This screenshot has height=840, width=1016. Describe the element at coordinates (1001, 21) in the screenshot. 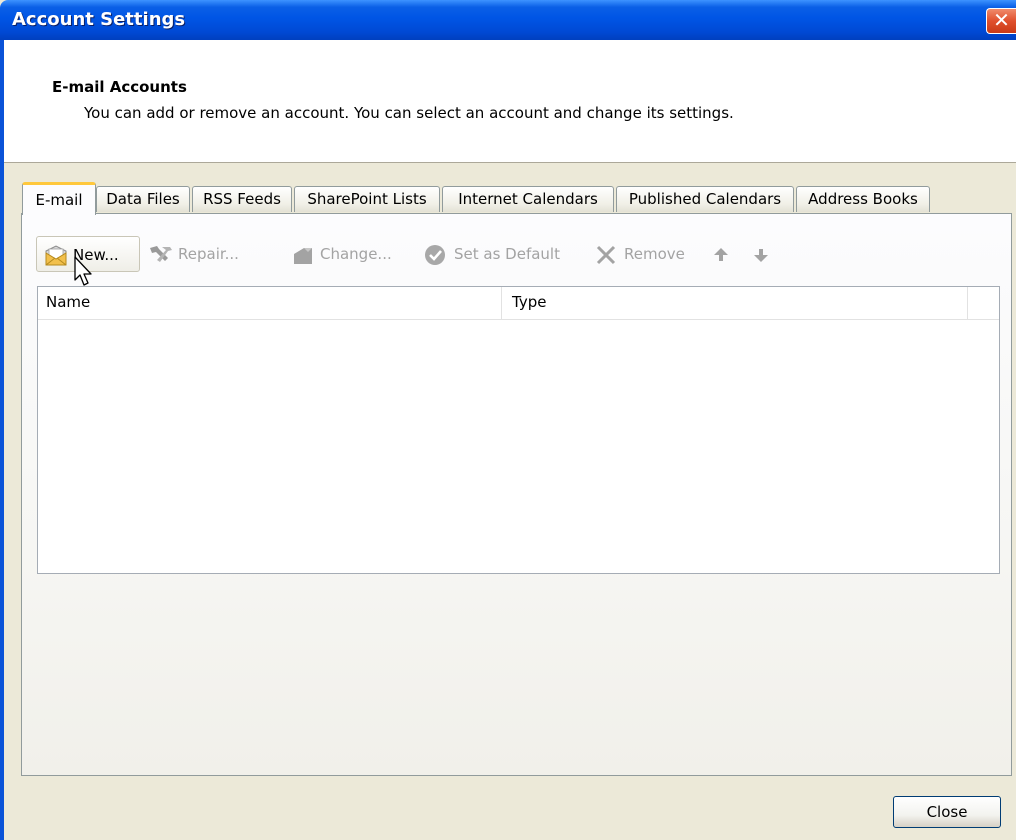

I see `window-close-icon: ✕` at that location.